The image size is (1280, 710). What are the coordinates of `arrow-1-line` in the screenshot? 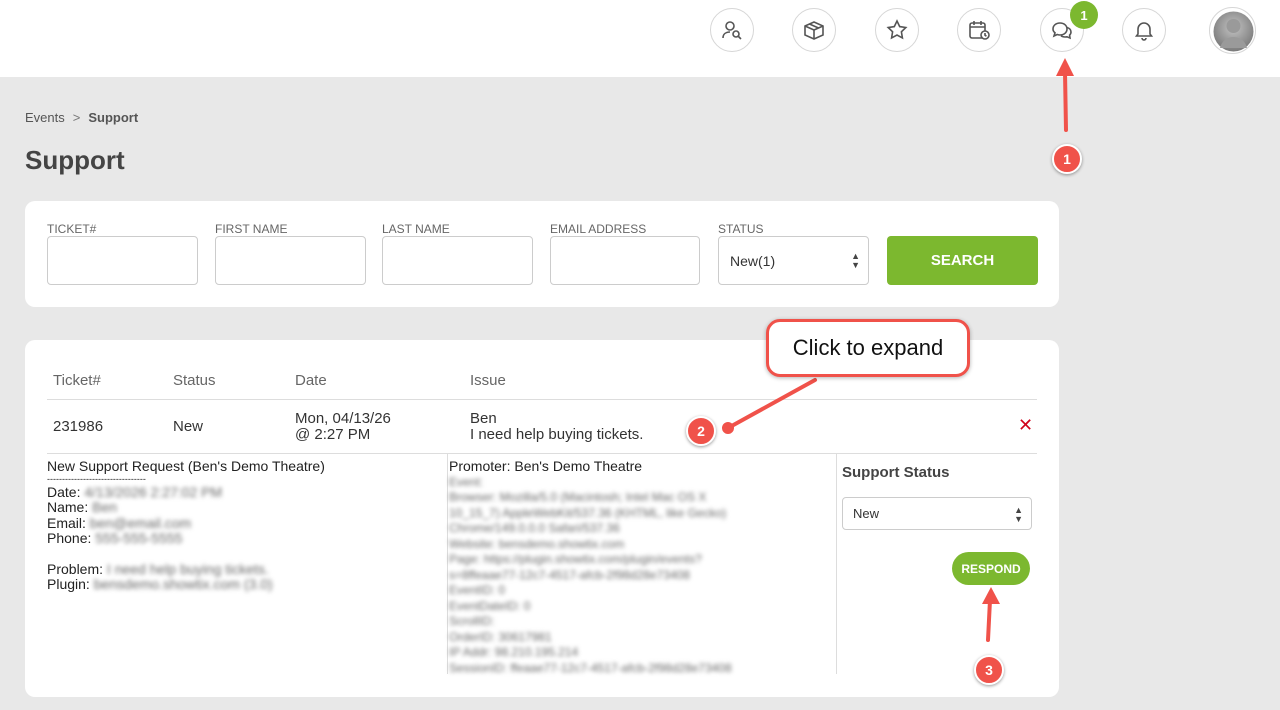 It's located at (1065, 101).